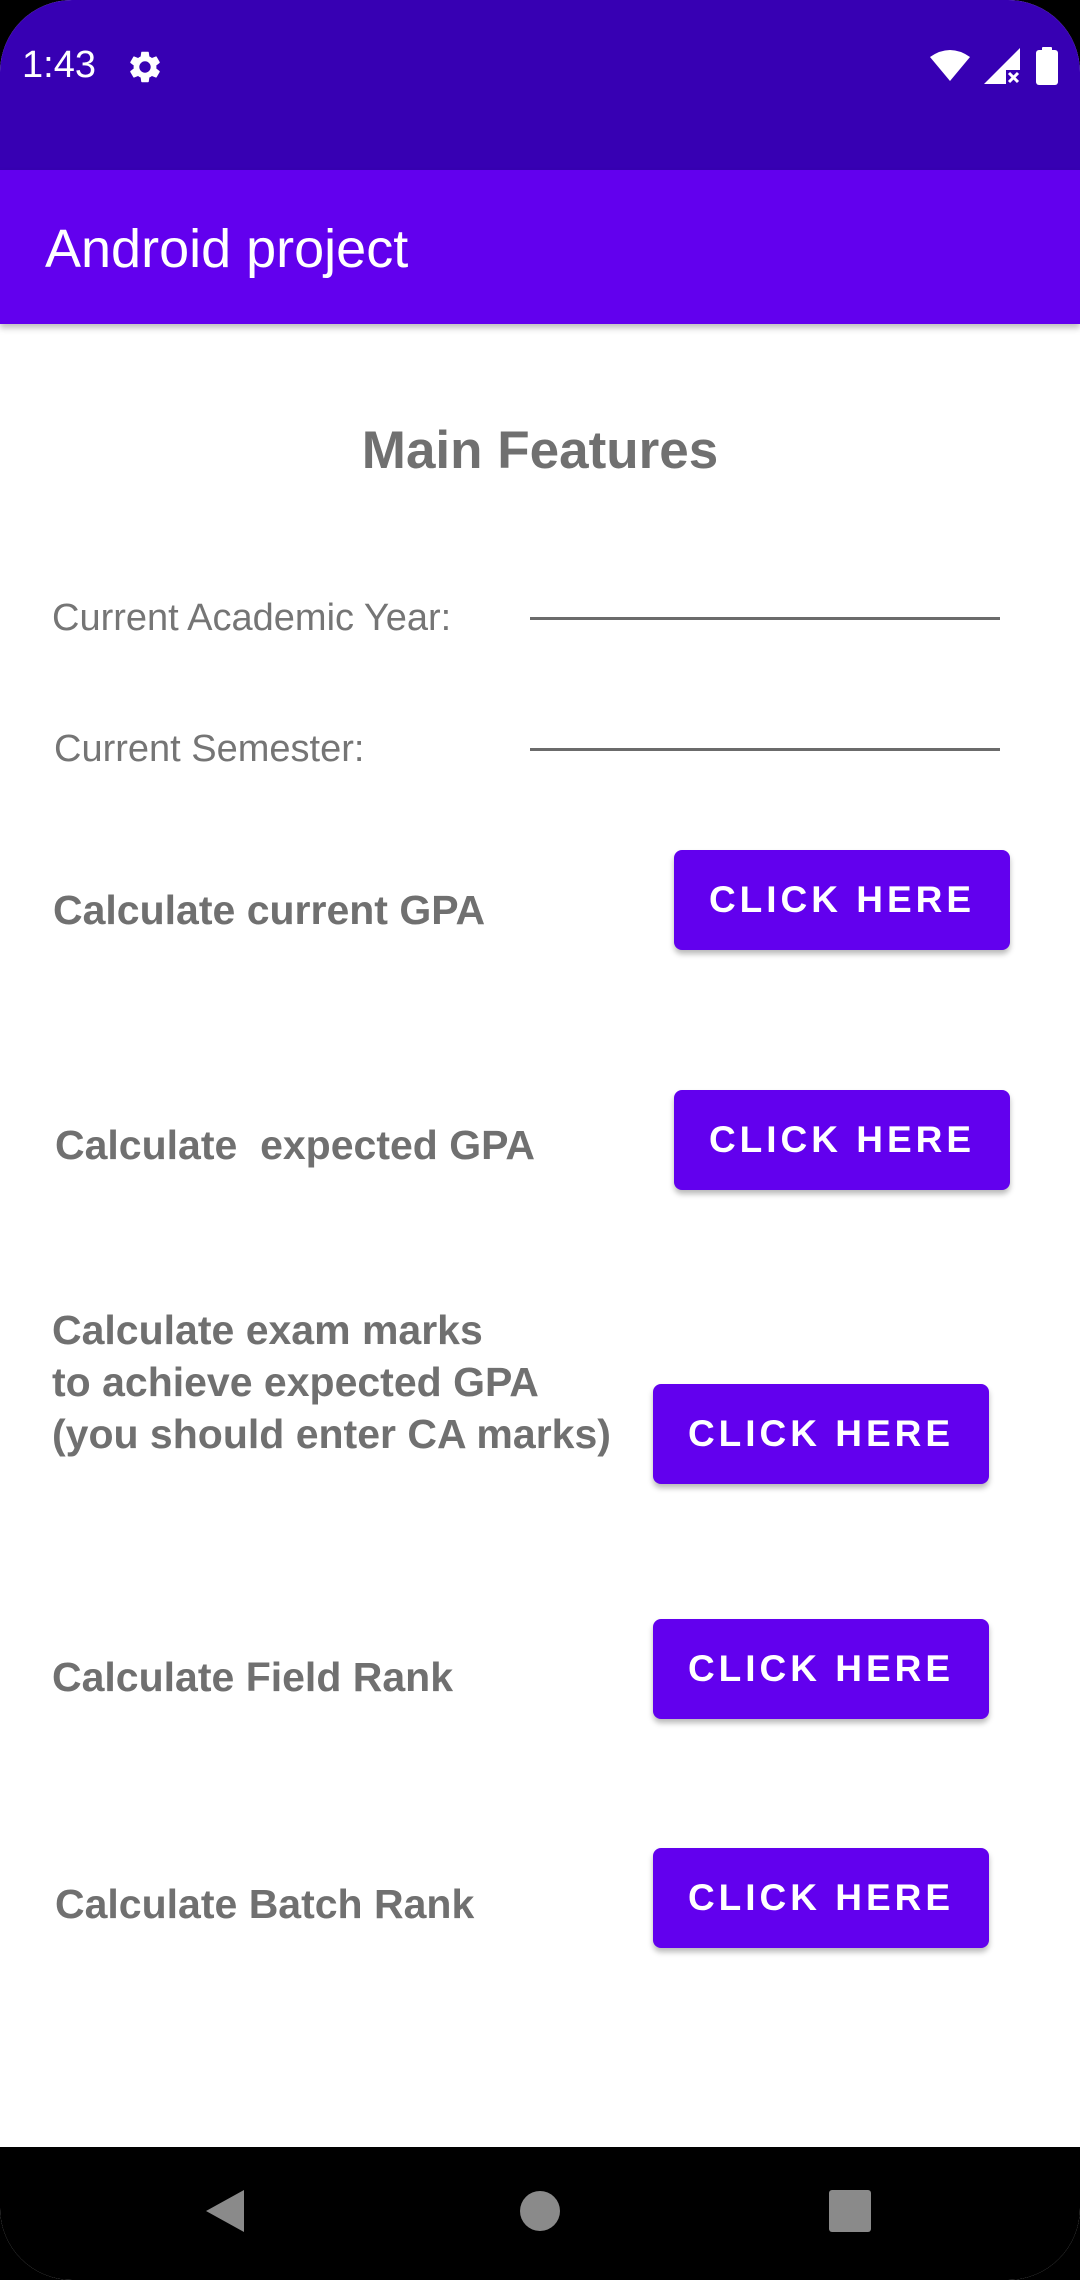 The image size is (1080, 2280). I want to click on exam-marks-label-line-3: (you should enter CA marks), so click(331, 1434).